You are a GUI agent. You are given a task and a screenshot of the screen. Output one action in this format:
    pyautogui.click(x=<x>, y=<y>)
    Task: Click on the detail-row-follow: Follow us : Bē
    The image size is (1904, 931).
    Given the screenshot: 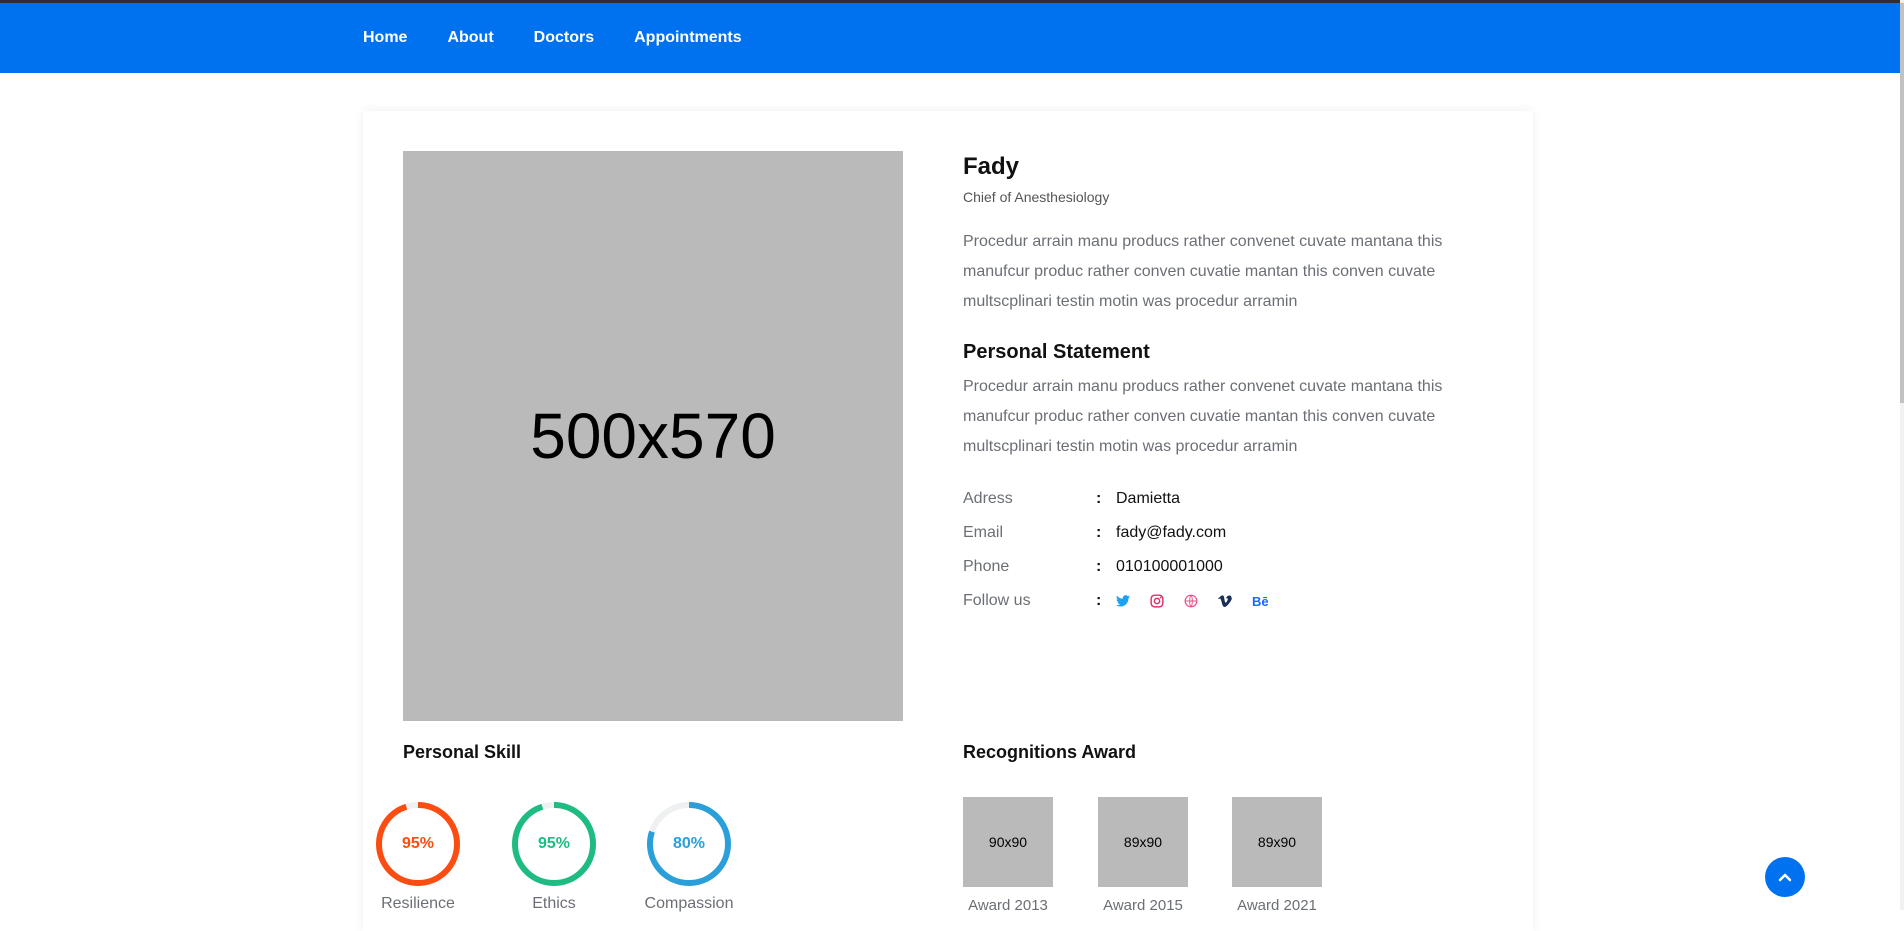 What is the action you would take?
    pyautogui.click(x=1213, y=601)
    